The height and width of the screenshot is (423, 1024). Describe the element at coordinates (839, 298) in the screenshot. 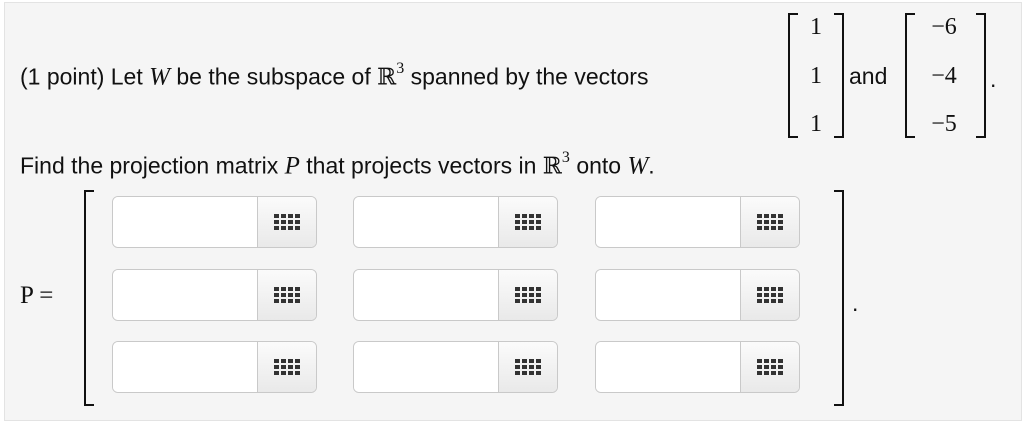

I see `matrix-right-bracket` at that location.